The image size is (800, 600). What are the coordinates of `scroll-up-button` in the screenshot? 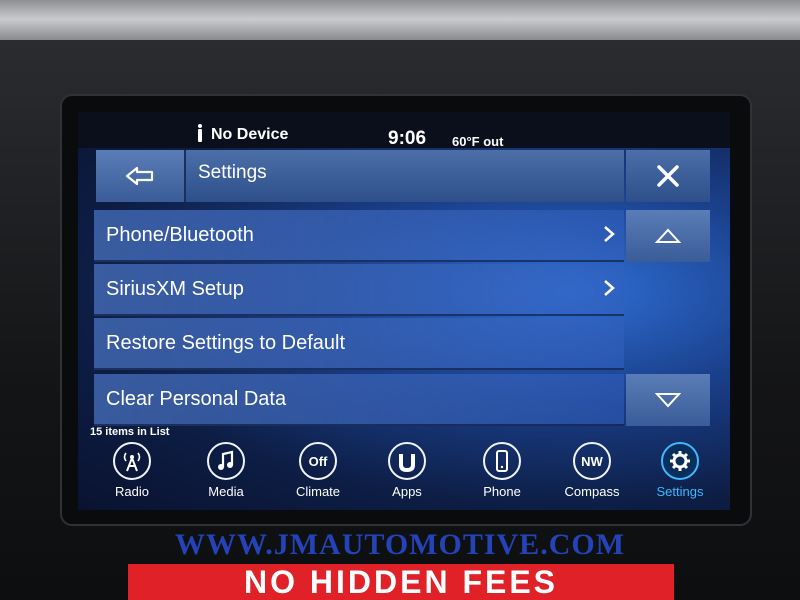 It's located at (668, 236).